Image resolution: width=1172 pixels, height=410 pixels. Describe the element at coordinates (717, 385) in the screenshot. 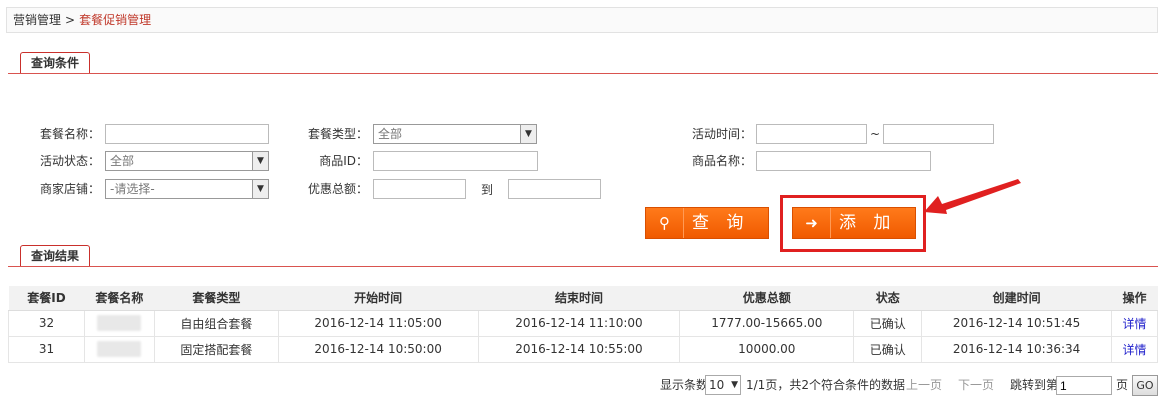

I see `page-size-value: 10` at that location.